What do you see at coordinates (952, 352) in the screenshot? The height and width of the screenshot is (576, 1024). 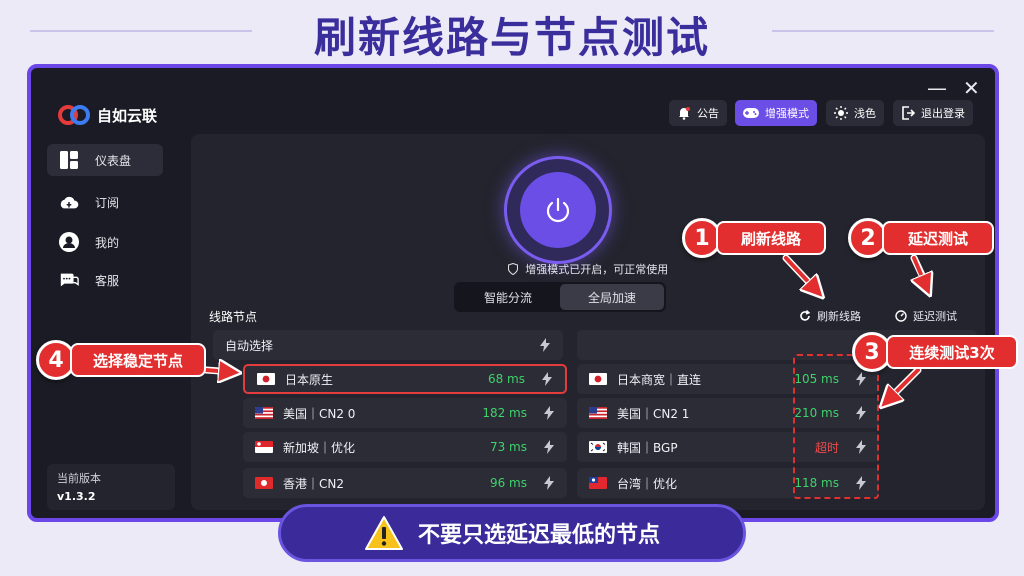 I see `callout-repeat-test: 连续测试3次` at bounding box center [952, 352].